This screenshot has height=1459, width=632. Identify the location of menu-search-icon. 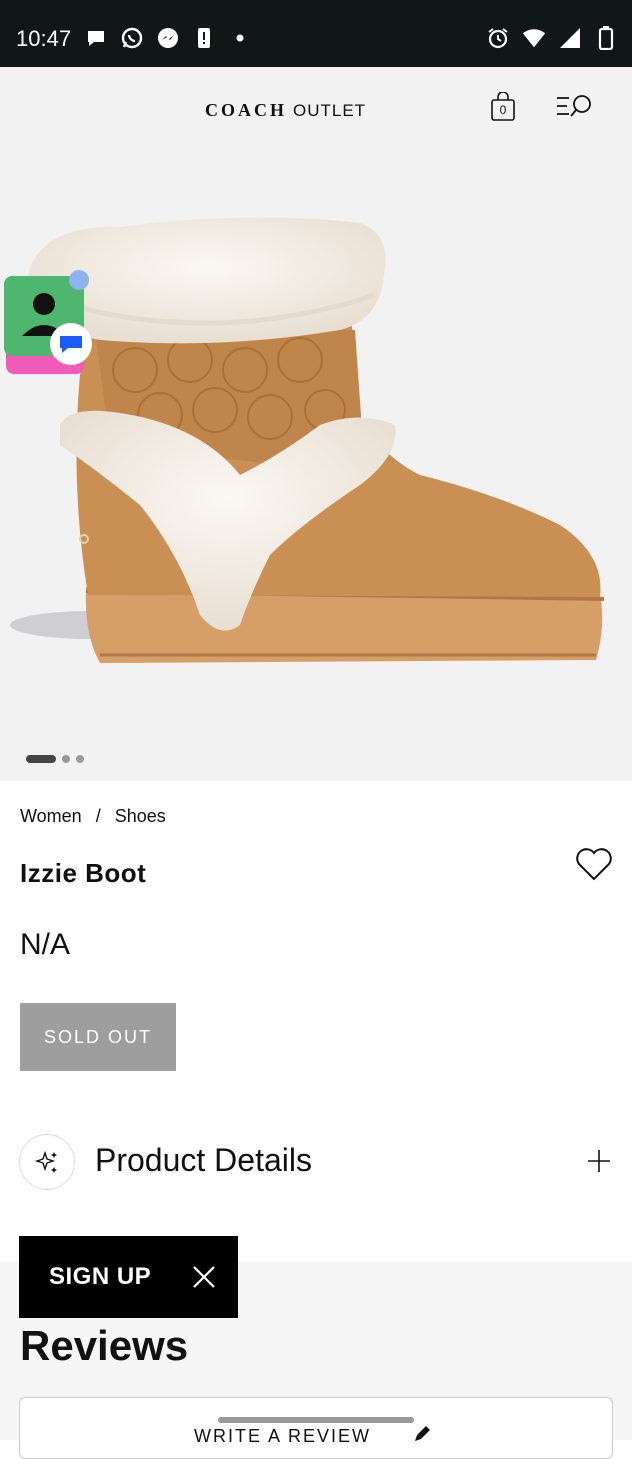
(574, 106).